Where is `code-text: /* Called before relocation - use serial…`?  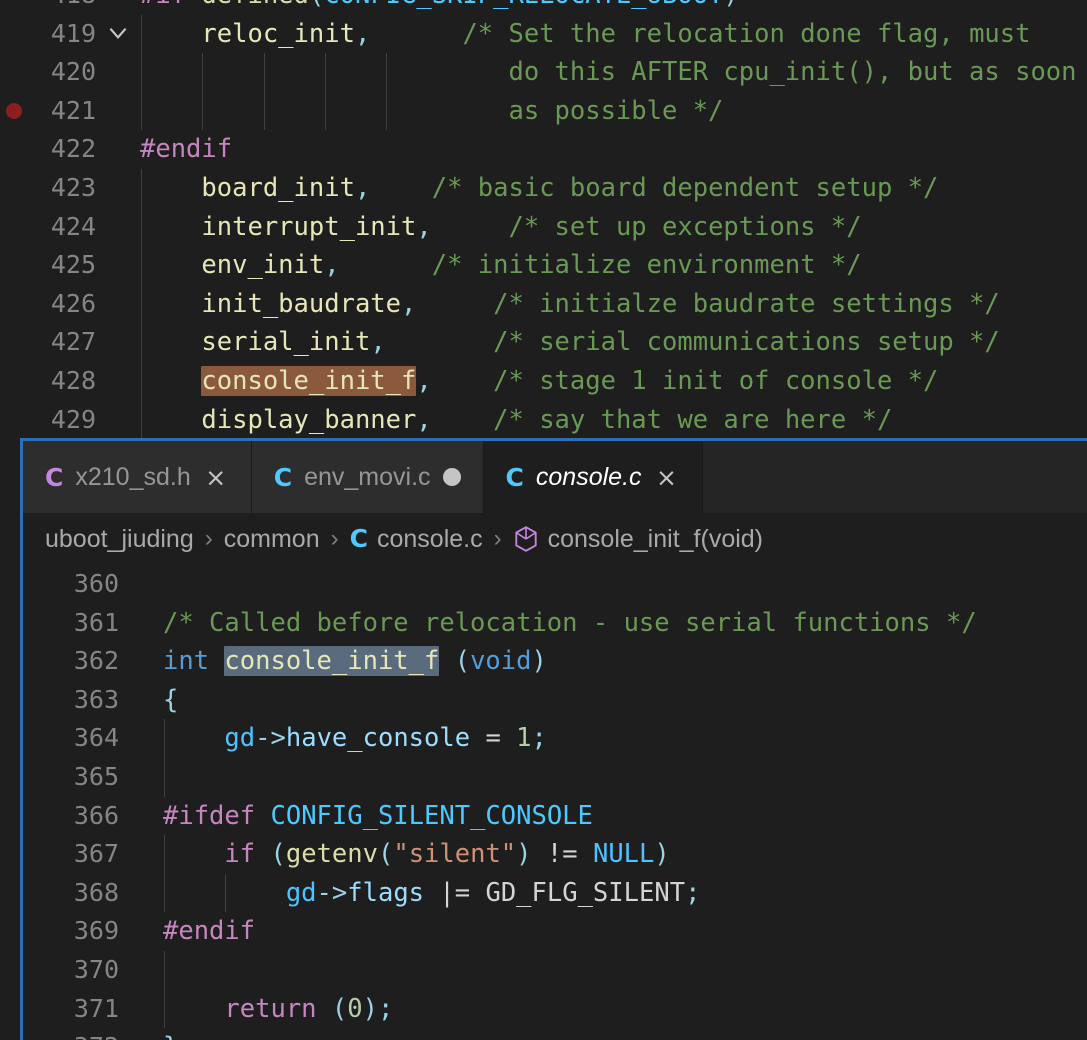
code-text: /* Called before relocation - use serial… is located at coordinates (570, 623).